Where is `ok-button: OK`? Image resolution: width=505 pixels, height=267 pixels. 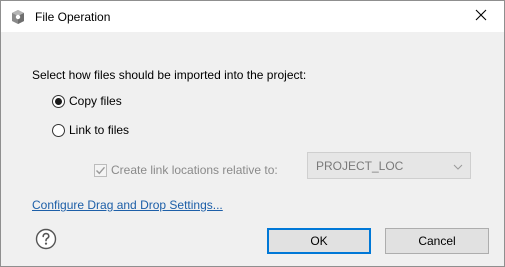 ok-button: OK is located at coordinates (319, 241).